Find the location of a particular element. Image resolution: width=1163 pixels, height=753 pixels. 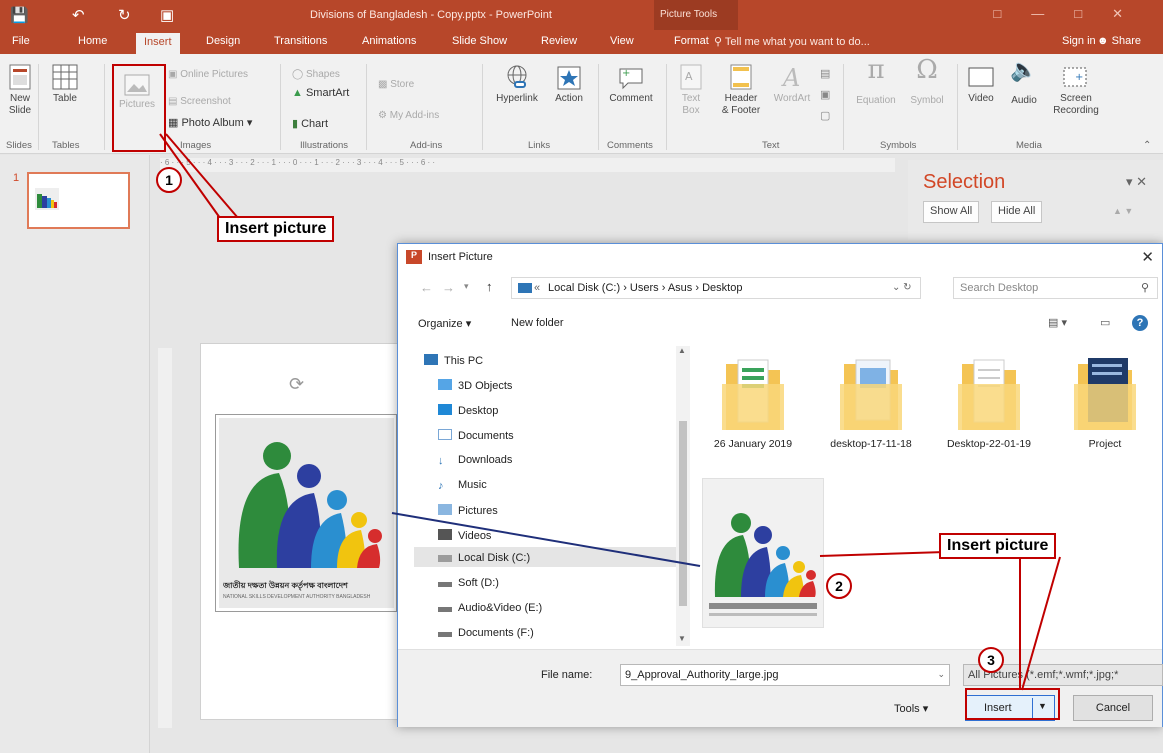

step-1-marker: 1 is located at coordinates (169, 180).